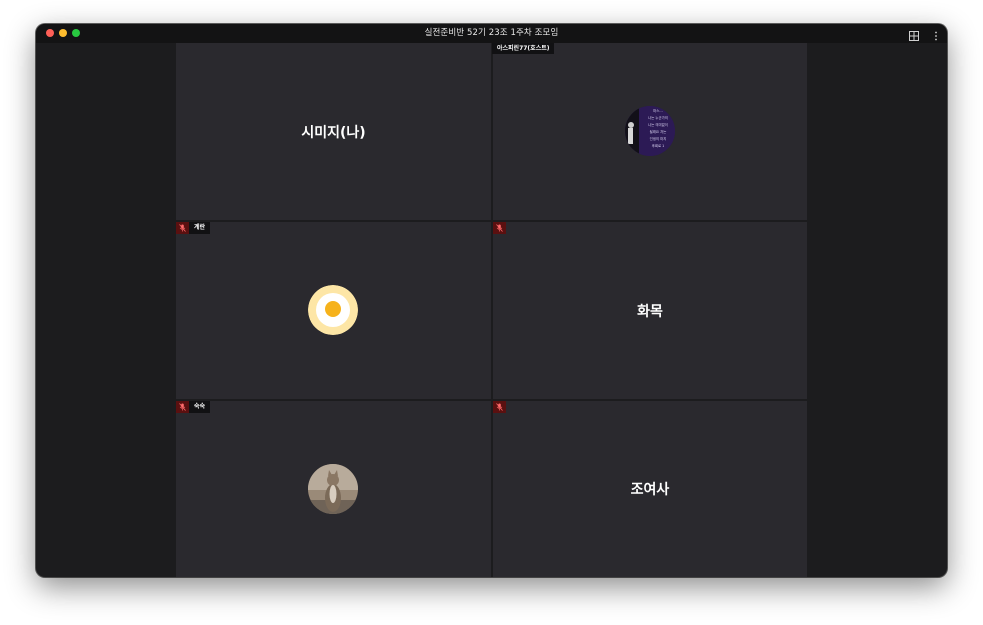 Image resolution: width=983 pixels, height=625 pixels. What do you see at coordinates (936, 34) in the screenshot?
I see `more-vertical-icon` at bounding box center [936, 34].